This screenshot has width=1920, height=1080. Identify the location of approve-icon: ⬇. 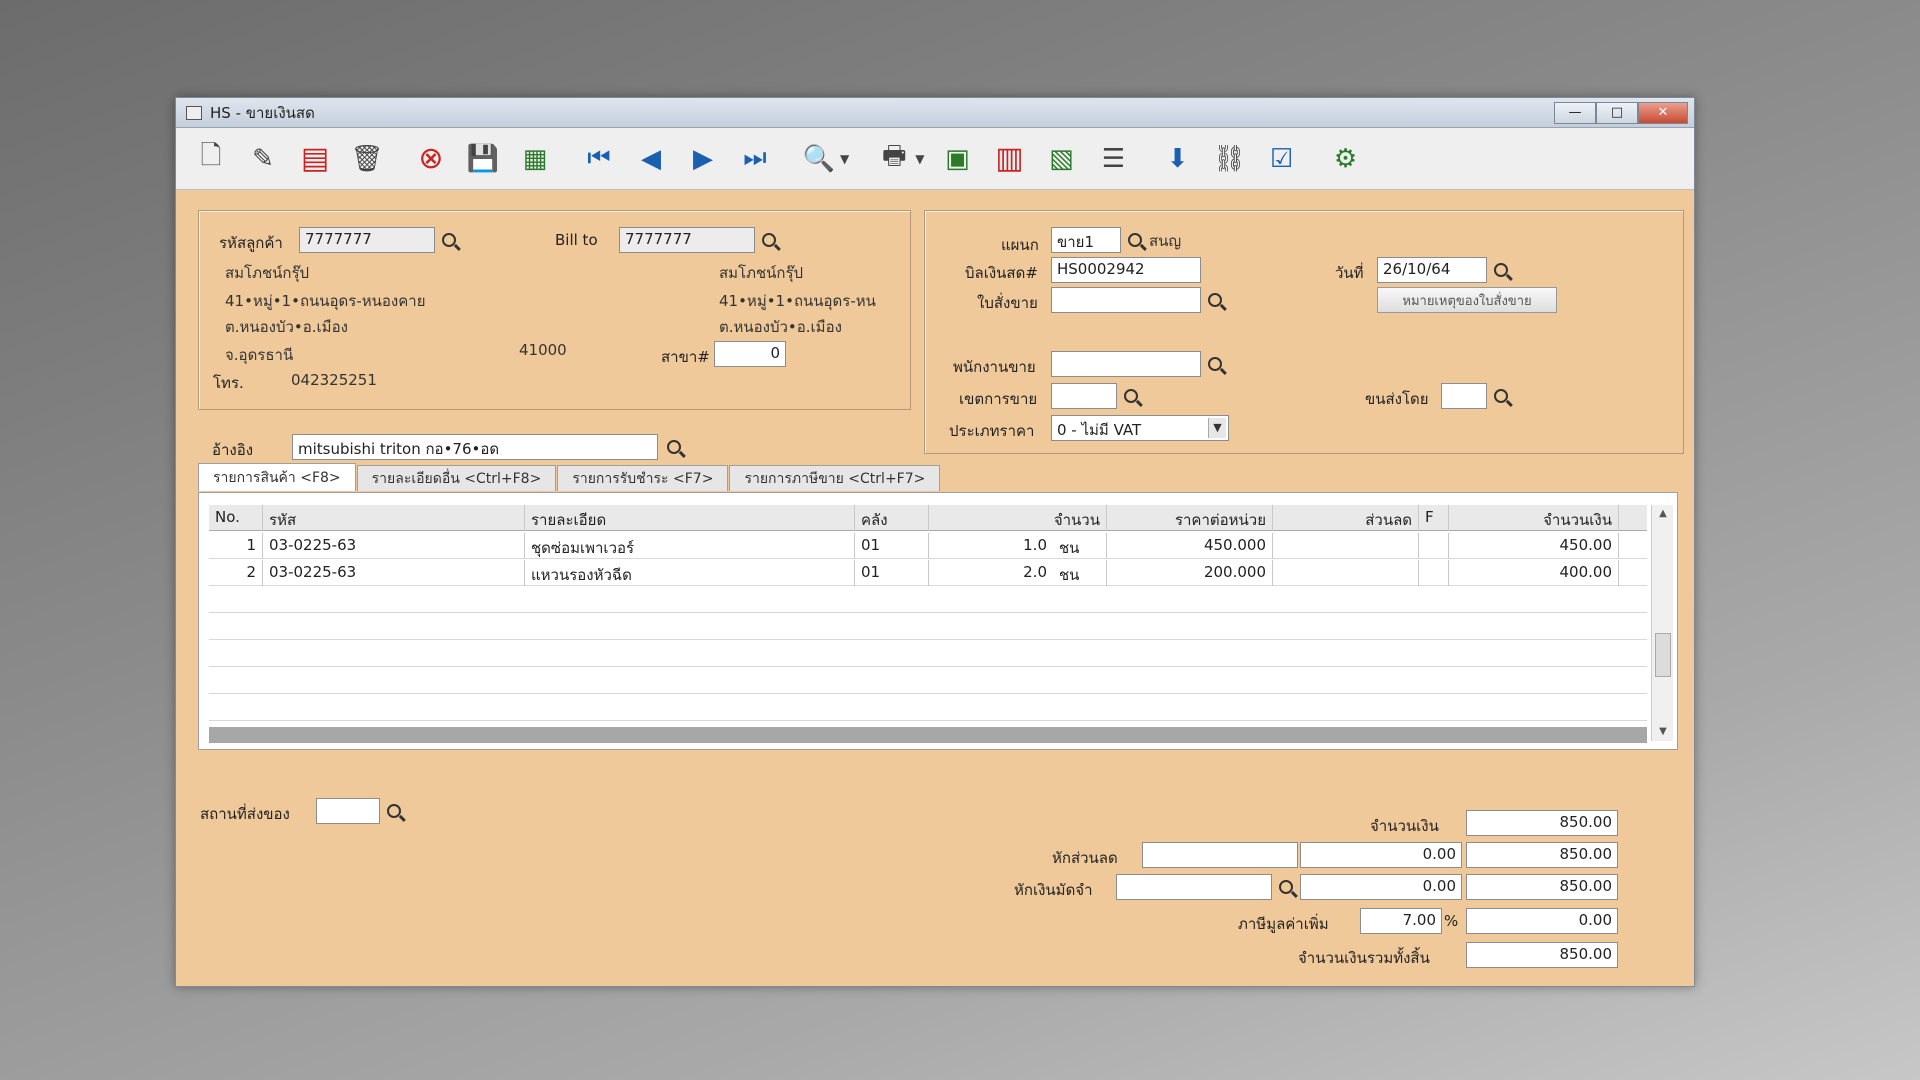
(1177, 159).